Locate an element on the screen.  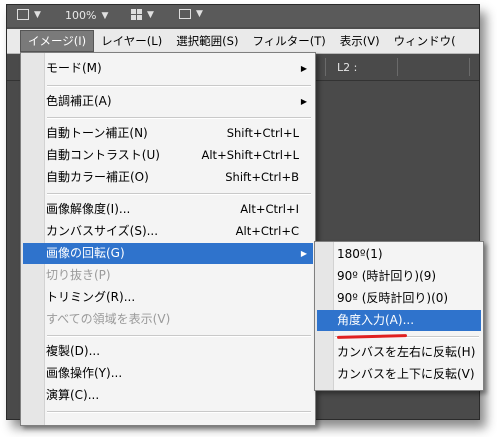
screen-mode-icon is located at coordinates (23, 14).